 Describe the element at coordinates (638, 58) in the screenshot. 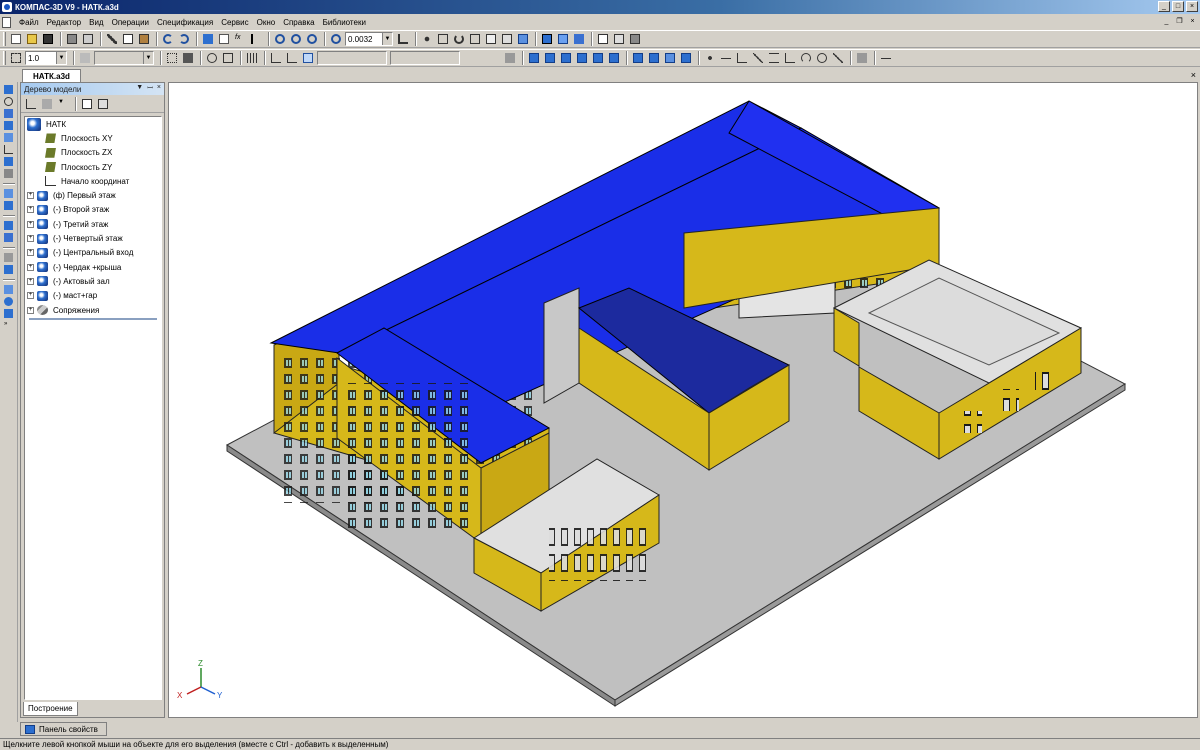

I see `view-iso-icon` at that location.